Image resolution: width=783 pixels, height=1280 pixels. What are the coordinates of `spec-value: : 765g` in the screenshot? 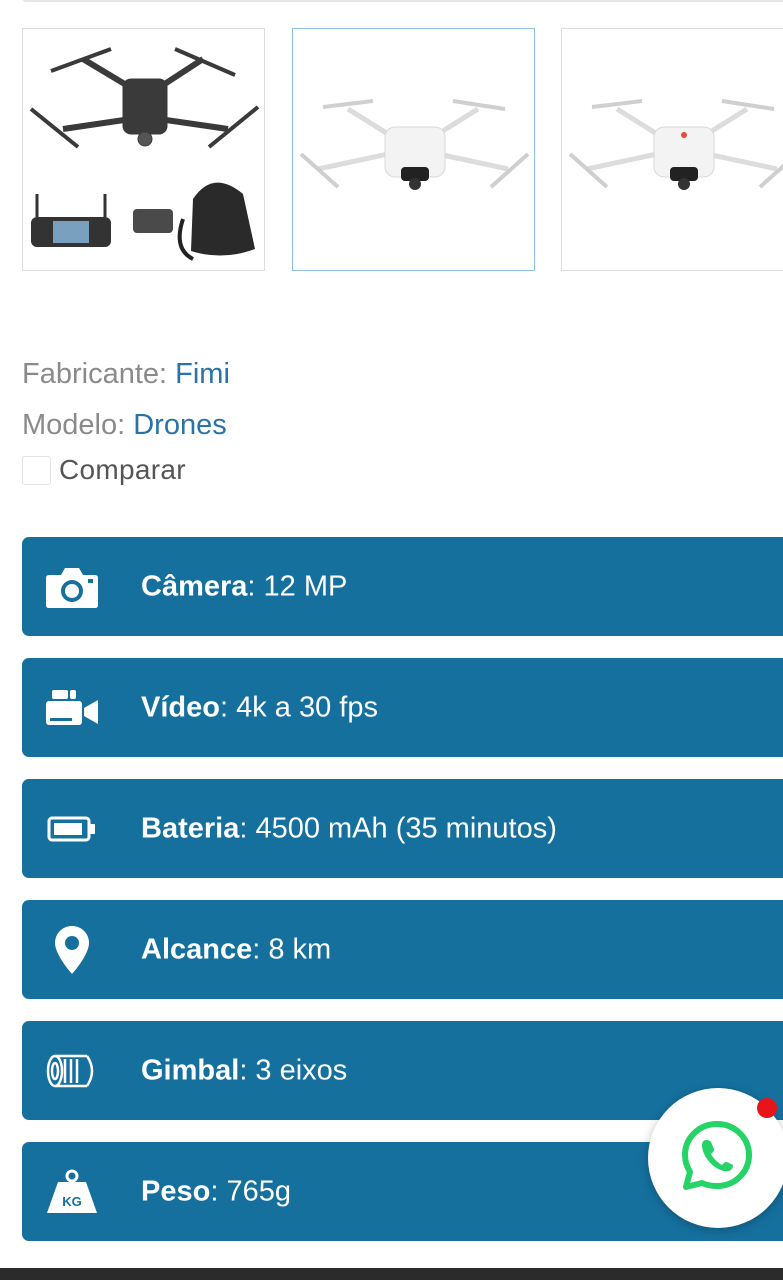 It's located at (250, 1191).